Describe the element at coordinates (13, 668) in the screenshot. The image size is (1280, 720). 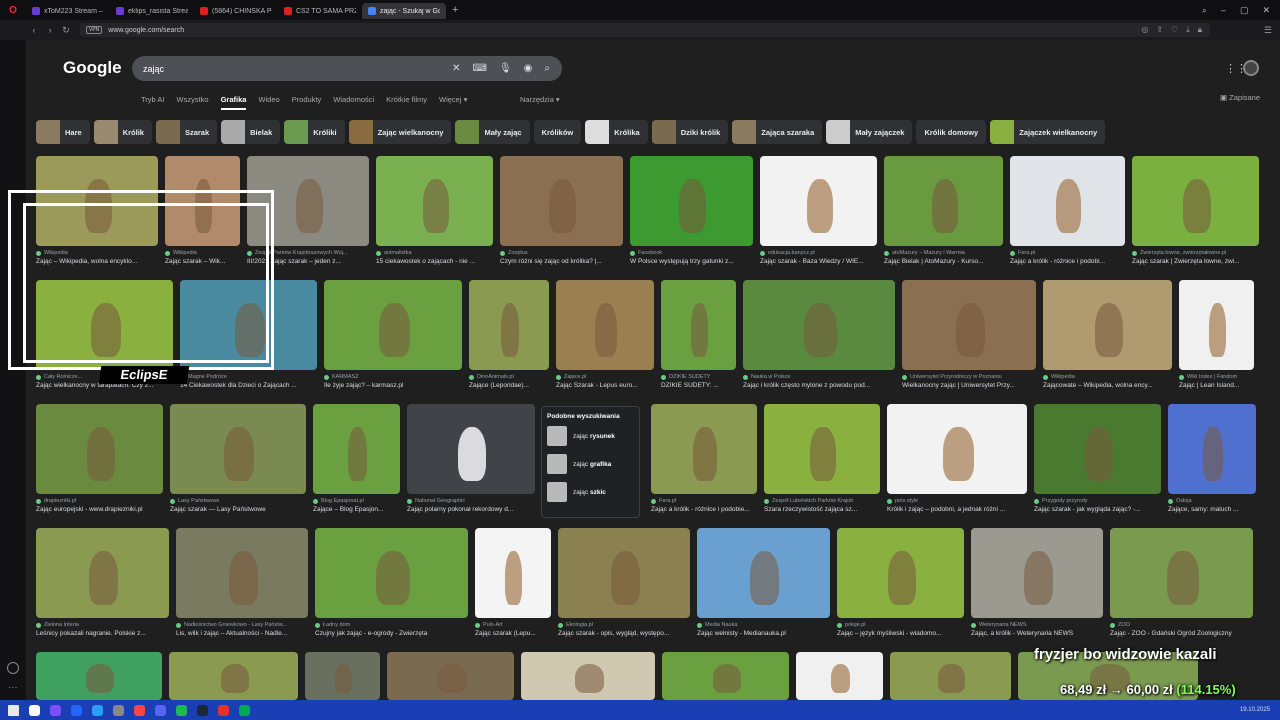
I see `history-icon` at that location.